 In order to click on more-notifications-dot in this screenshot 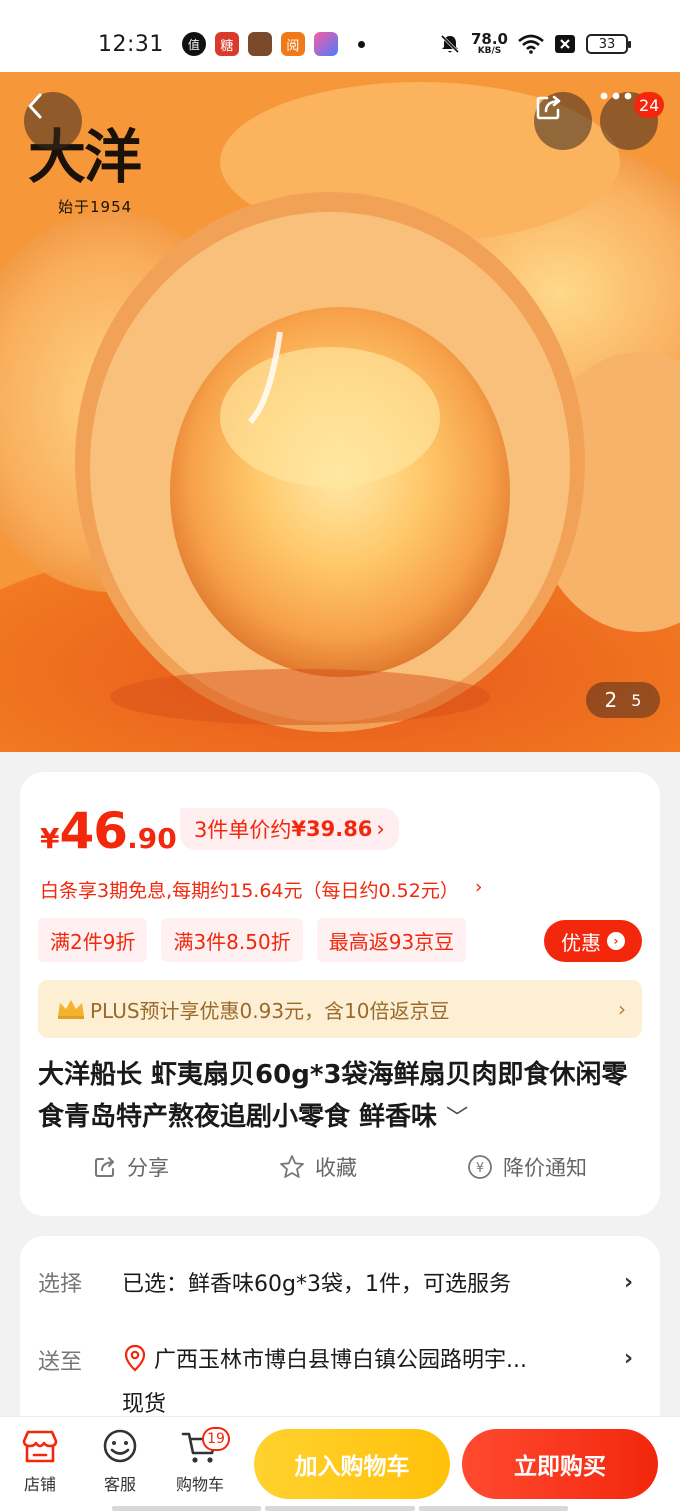, I will do `click(361, 44)`.